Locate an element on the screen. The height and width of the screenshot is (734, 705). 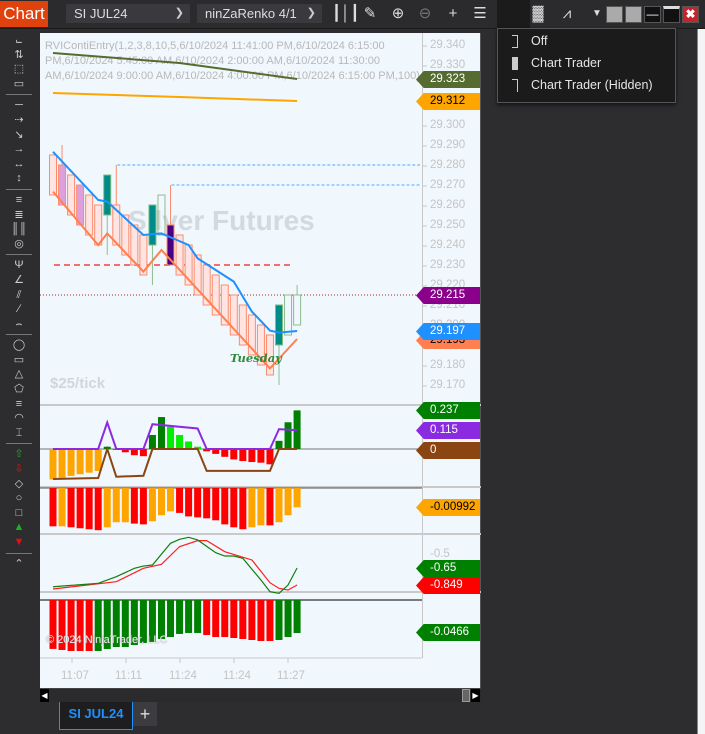
price-marker: 0.115 is located at coordinates (448, 430).